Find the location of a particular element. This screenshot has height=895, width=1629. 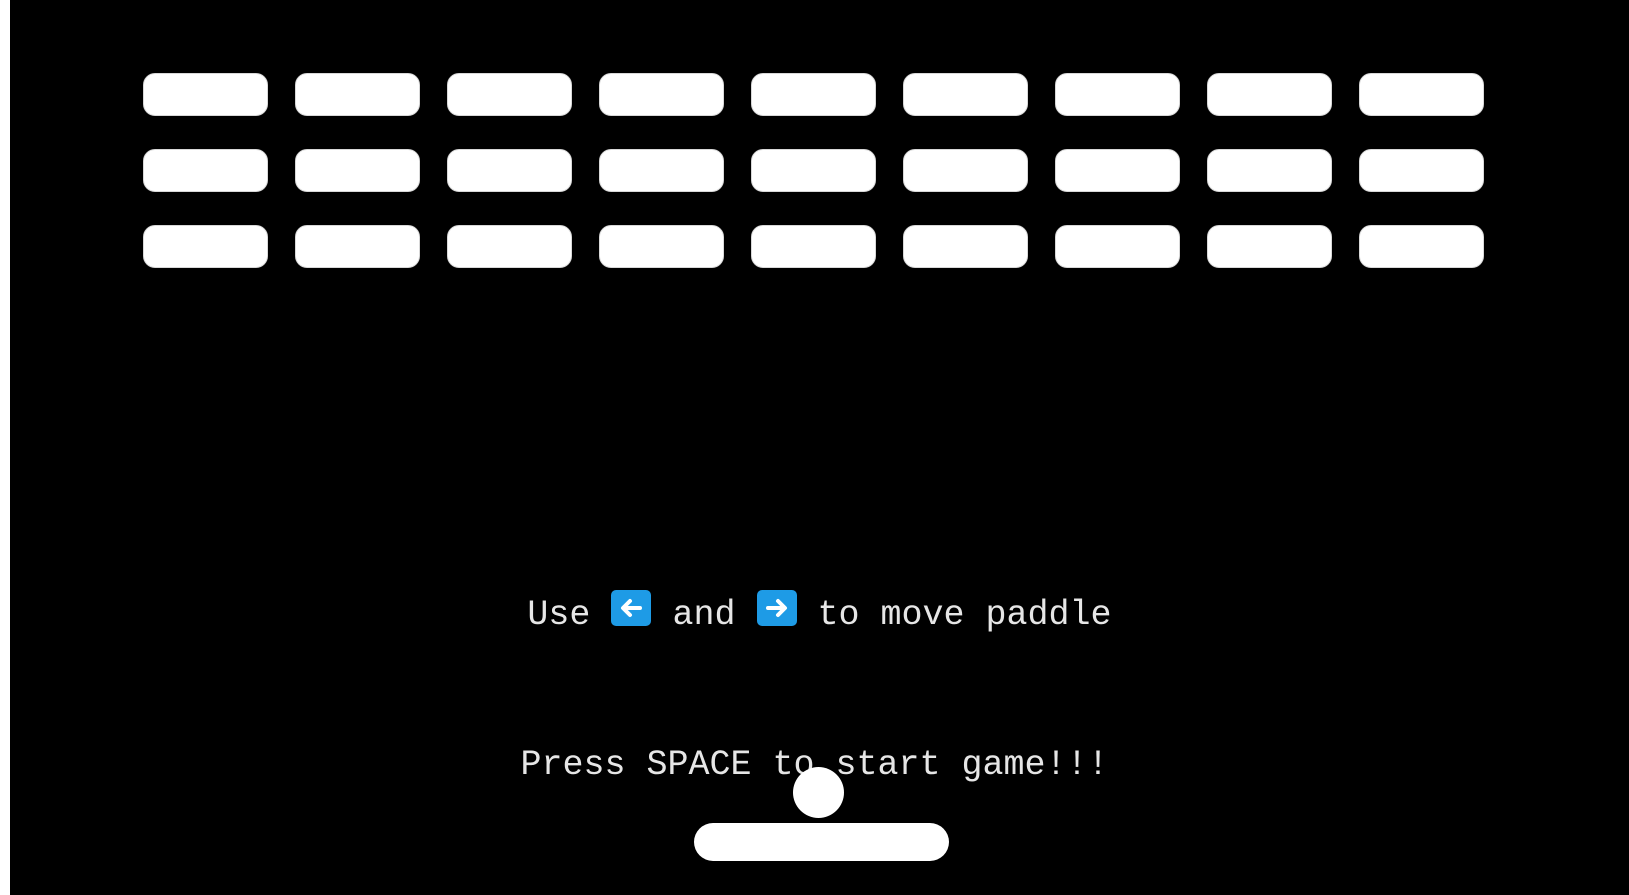

paddle is located at coordinates (821, 842).